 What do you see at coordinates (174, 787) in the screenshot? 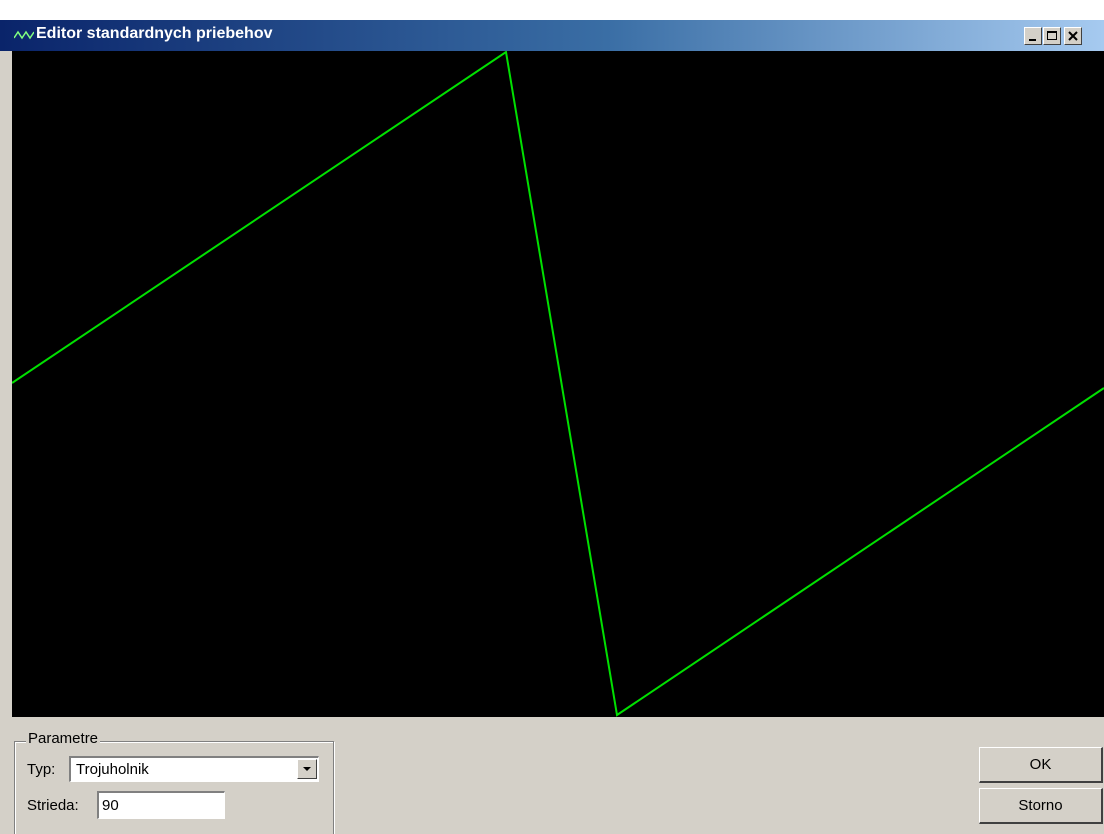
I see `parameters-group` at bounding box center [174, 787].